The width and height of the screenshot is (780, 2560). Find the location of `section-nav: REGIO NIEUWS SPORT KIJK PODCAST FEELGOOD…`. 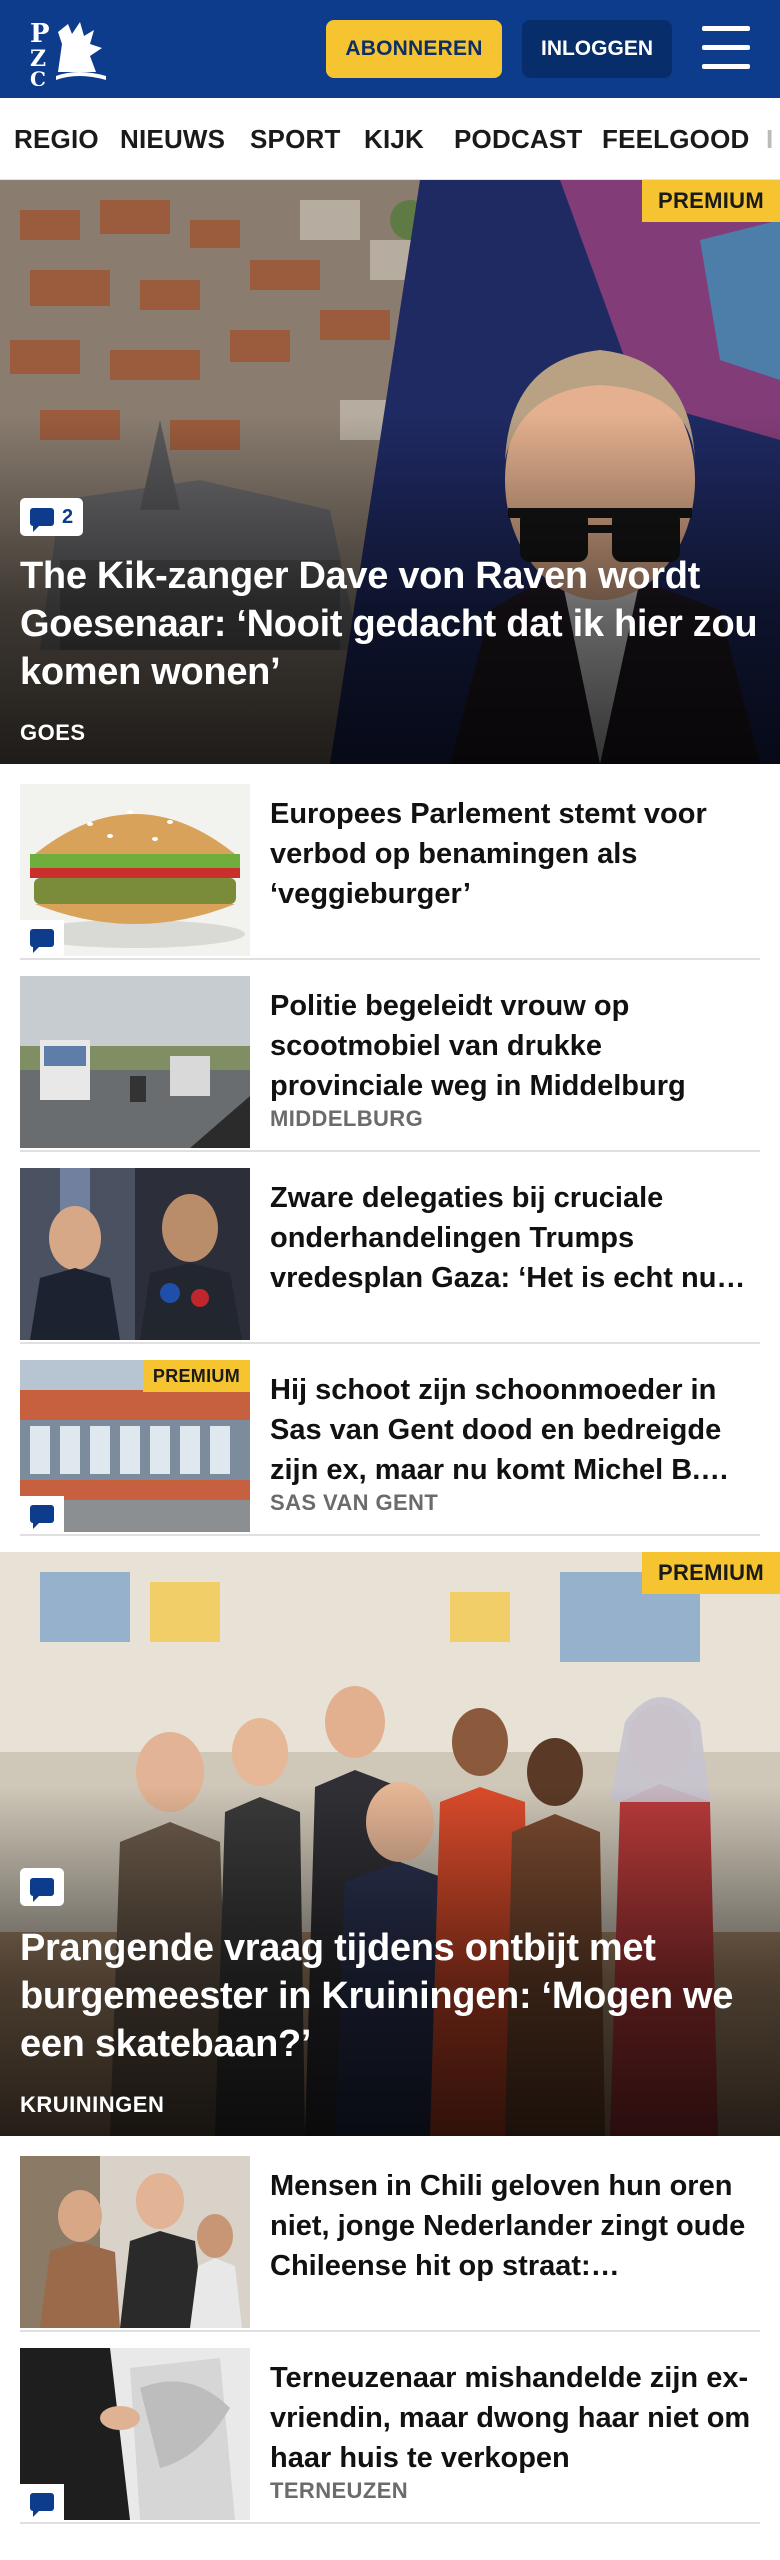

section-nav: REGIO NIEUWS SPORT KIJK PODCAST FEELGOOD… is located at coordinates (390, 139).